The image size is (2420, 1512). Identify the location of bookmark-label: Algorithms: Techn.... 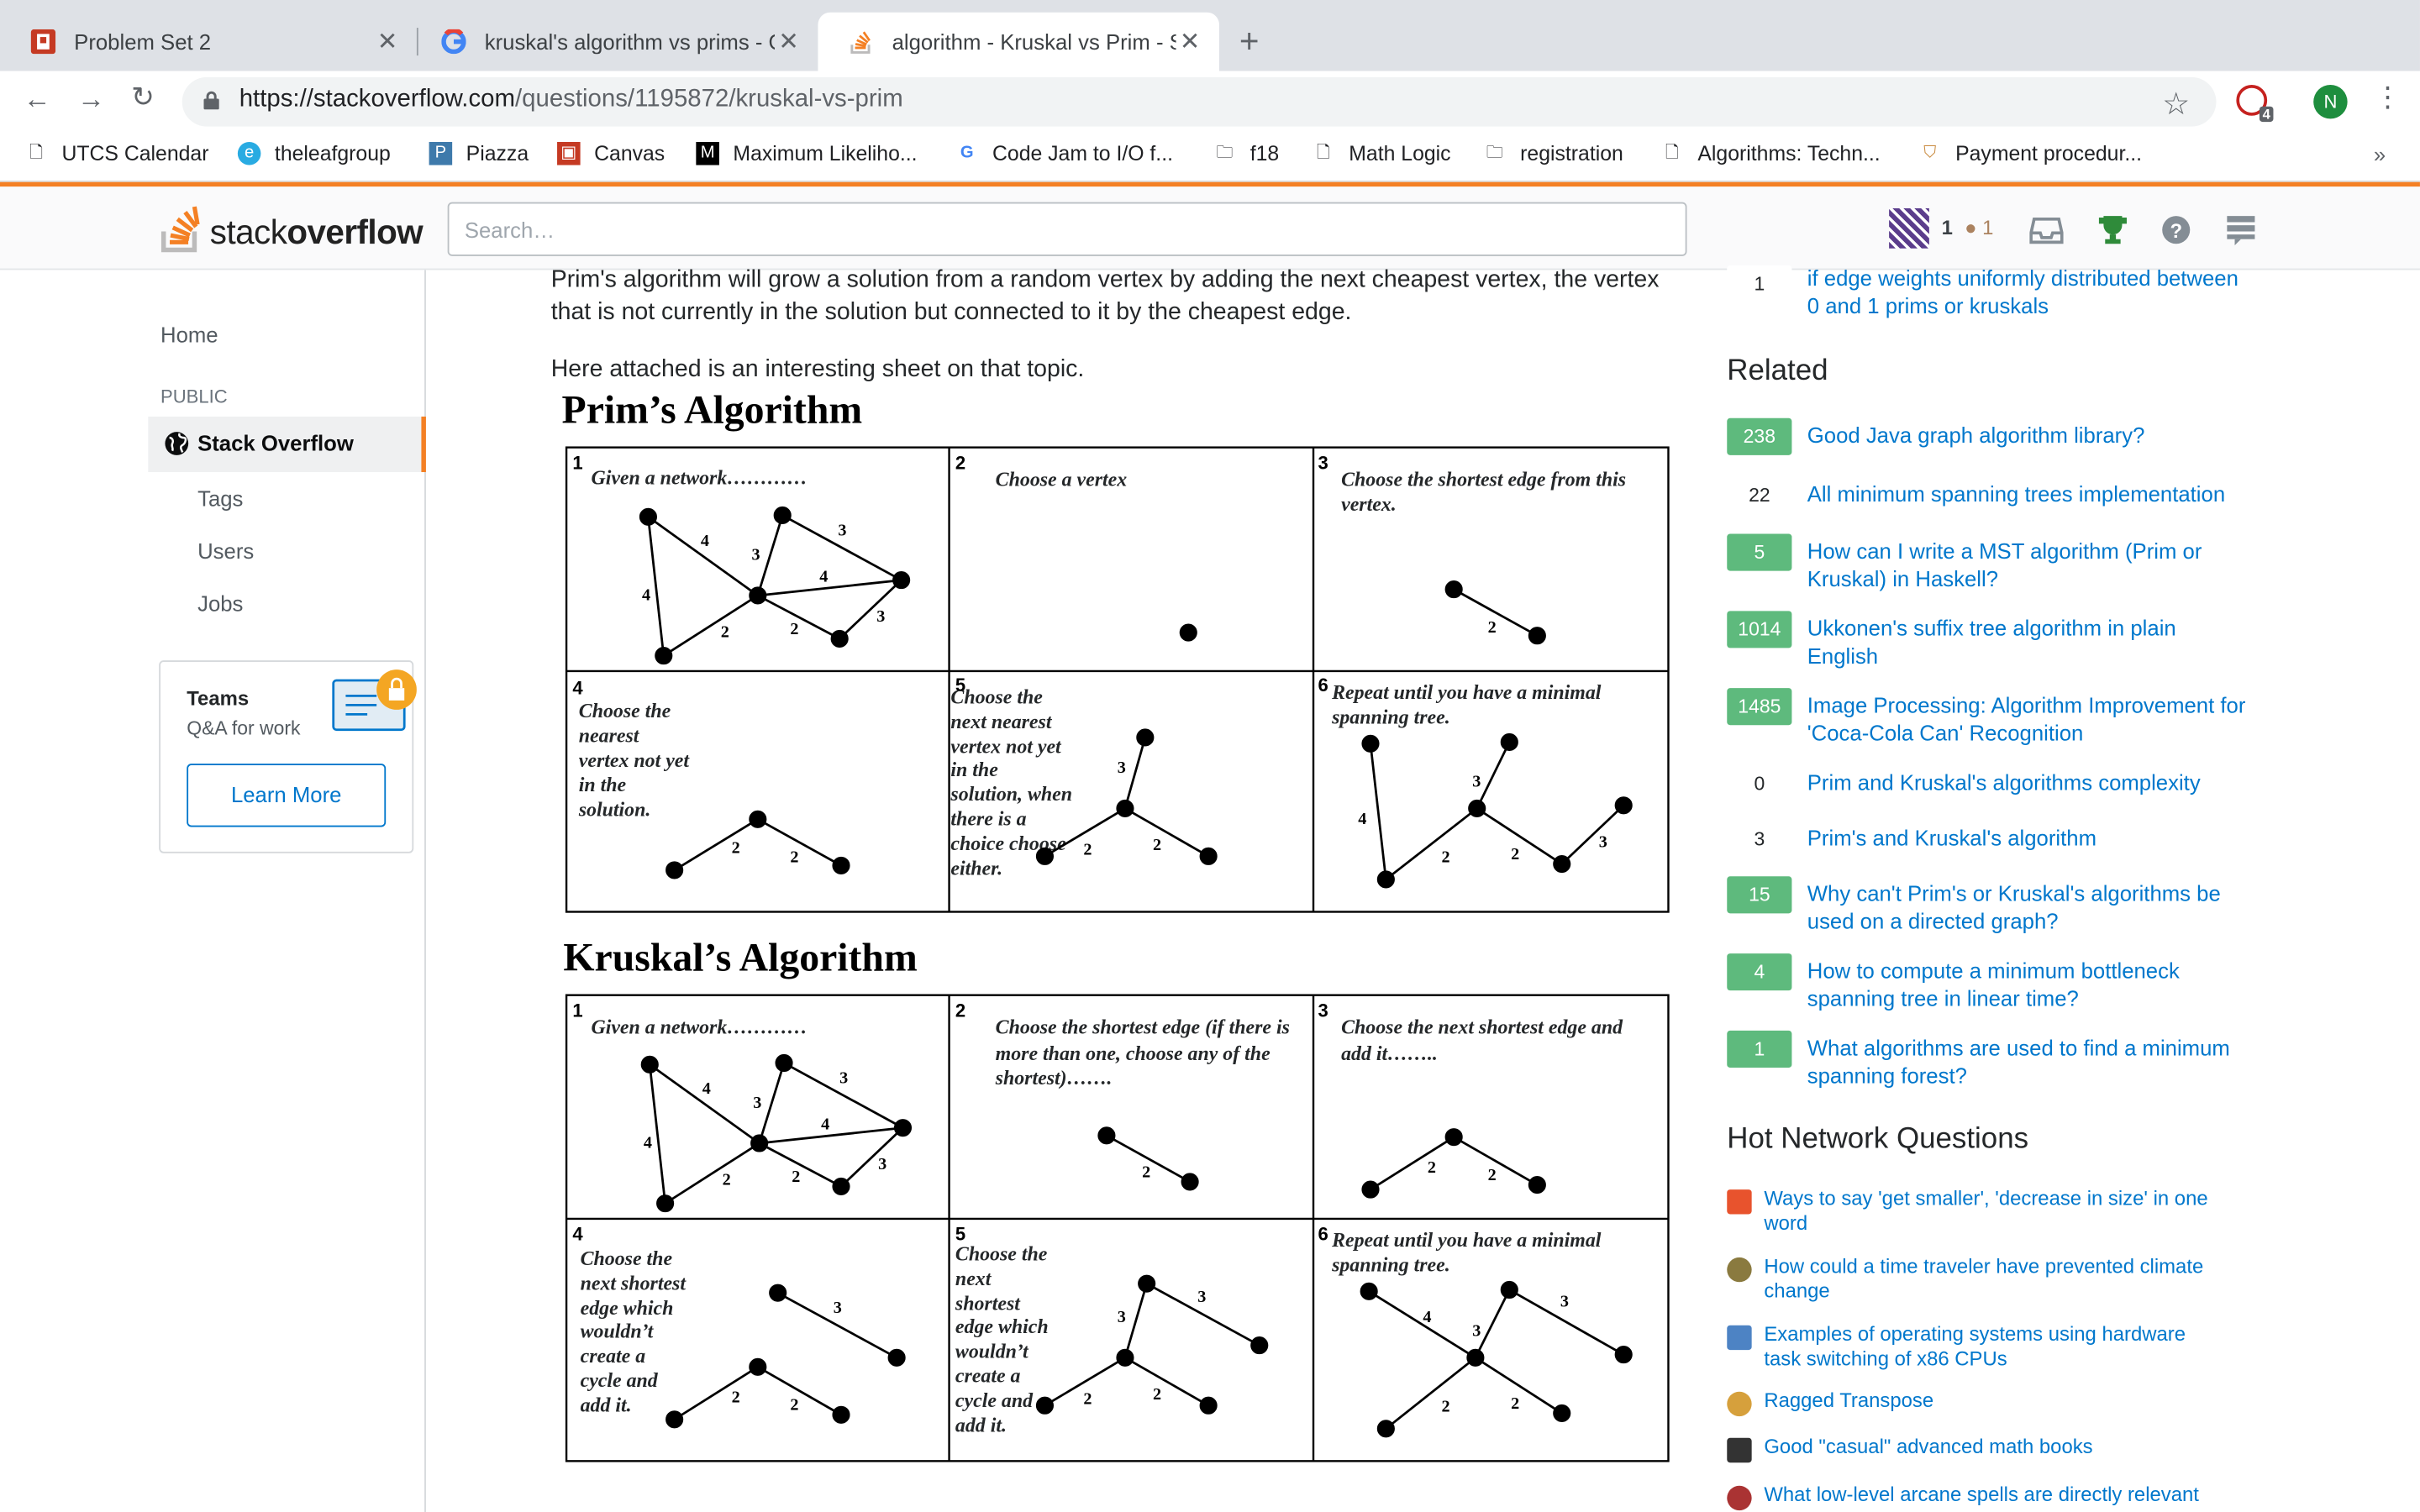
(1789, 153).